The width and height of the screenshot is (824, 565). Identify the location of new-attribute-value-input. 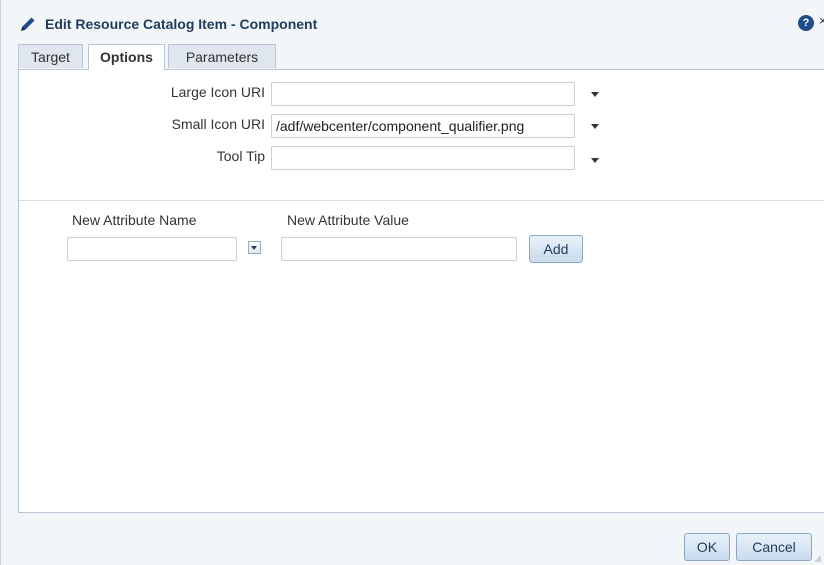
(399, 249).